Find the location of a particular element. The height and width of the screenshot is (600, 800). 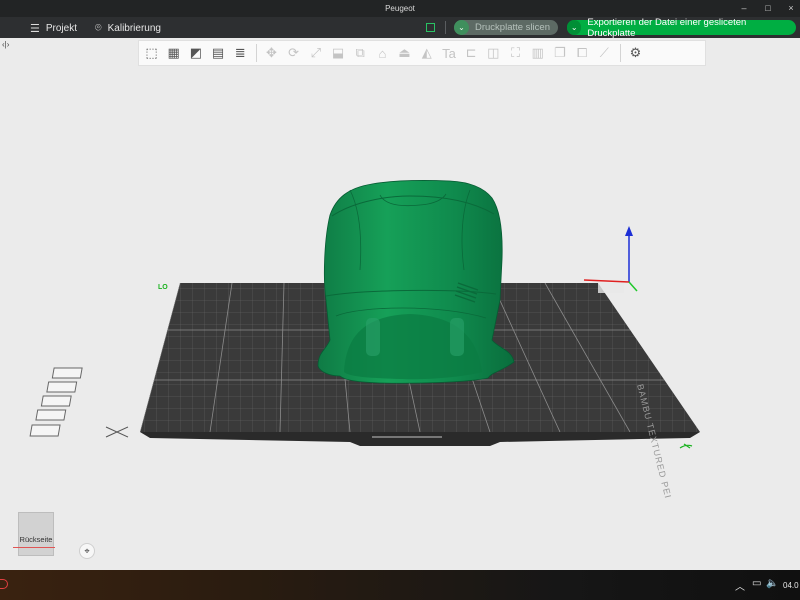

title-bar: Peugeot – □ × is located at coordinates (400, 8).